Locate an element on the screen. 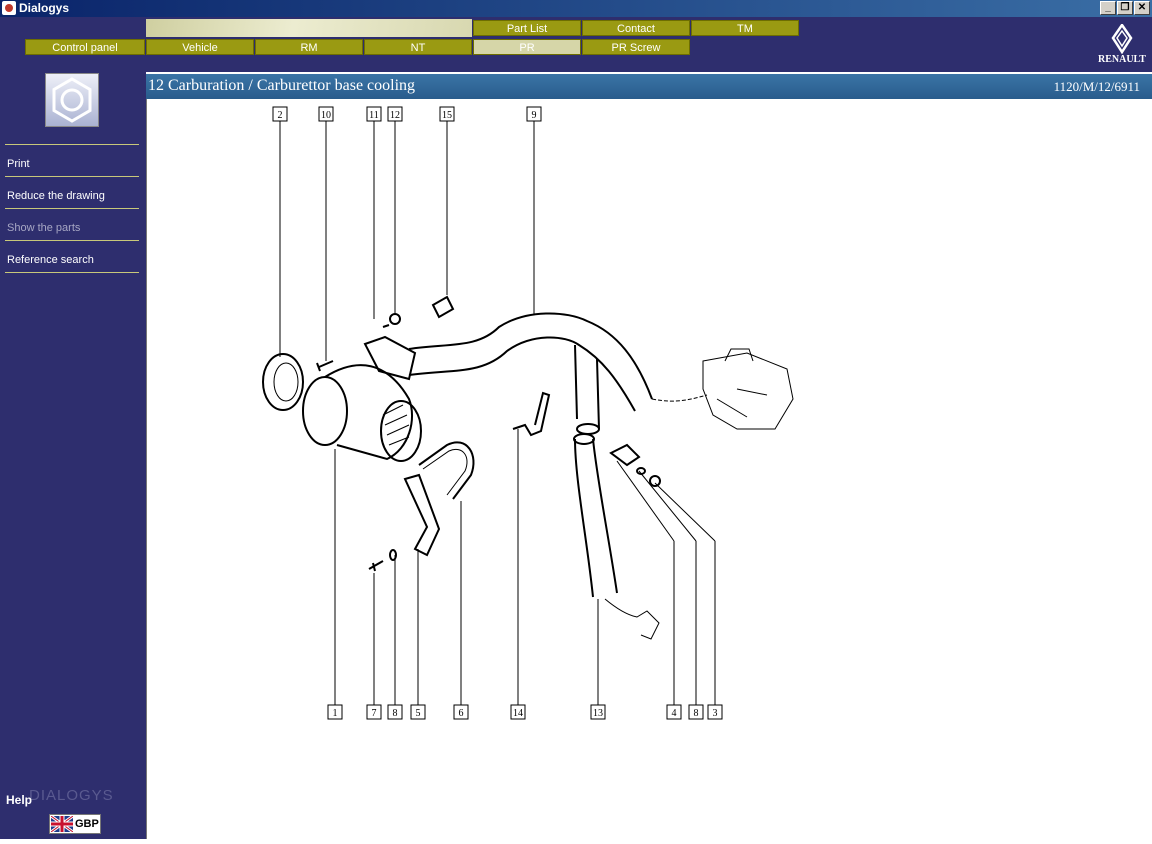 The image size is (1152, 844). washer-8b is located at coordinates (641, 471).